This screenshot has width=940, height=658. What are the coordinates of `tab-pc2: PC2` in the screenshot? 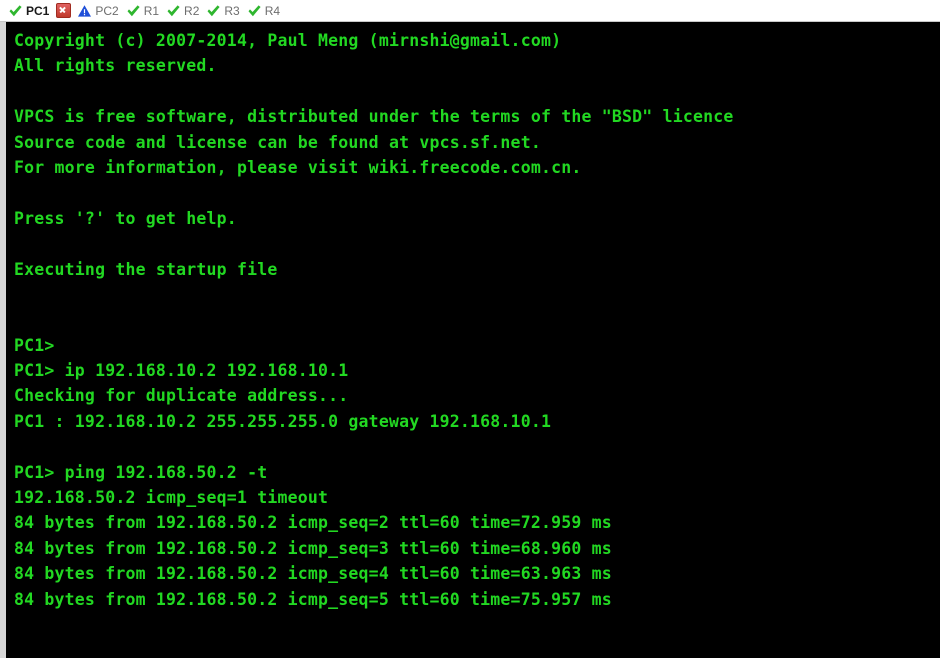 It's located at (99, 11).